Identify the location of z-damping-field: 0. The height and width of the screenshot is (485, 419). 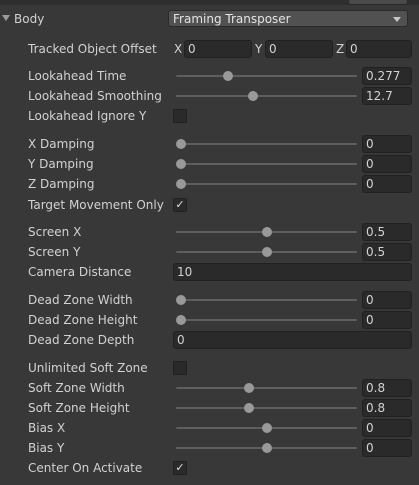
(387, 184).